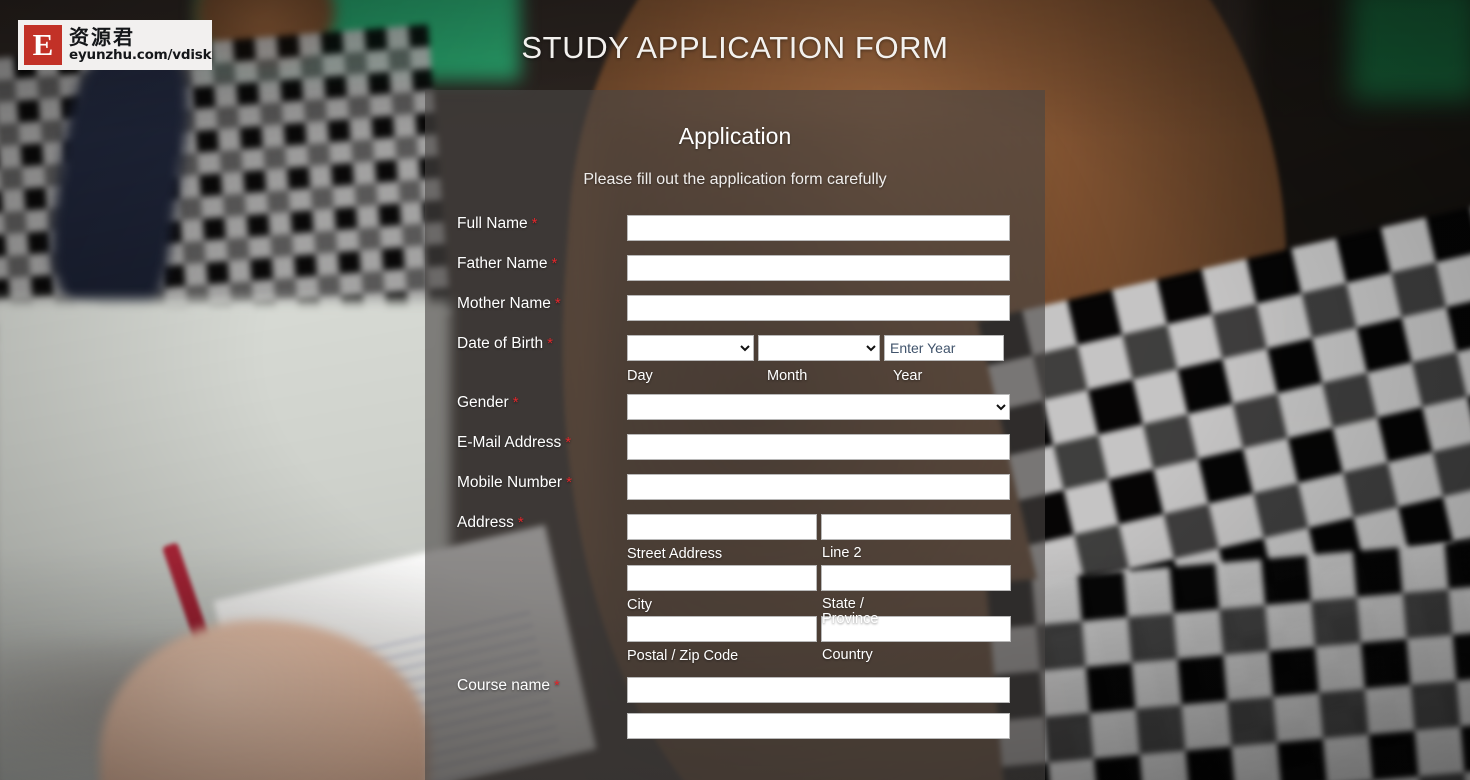 The image size is (1470, 780). I want to click on dob-inputs, so click(836, 348).